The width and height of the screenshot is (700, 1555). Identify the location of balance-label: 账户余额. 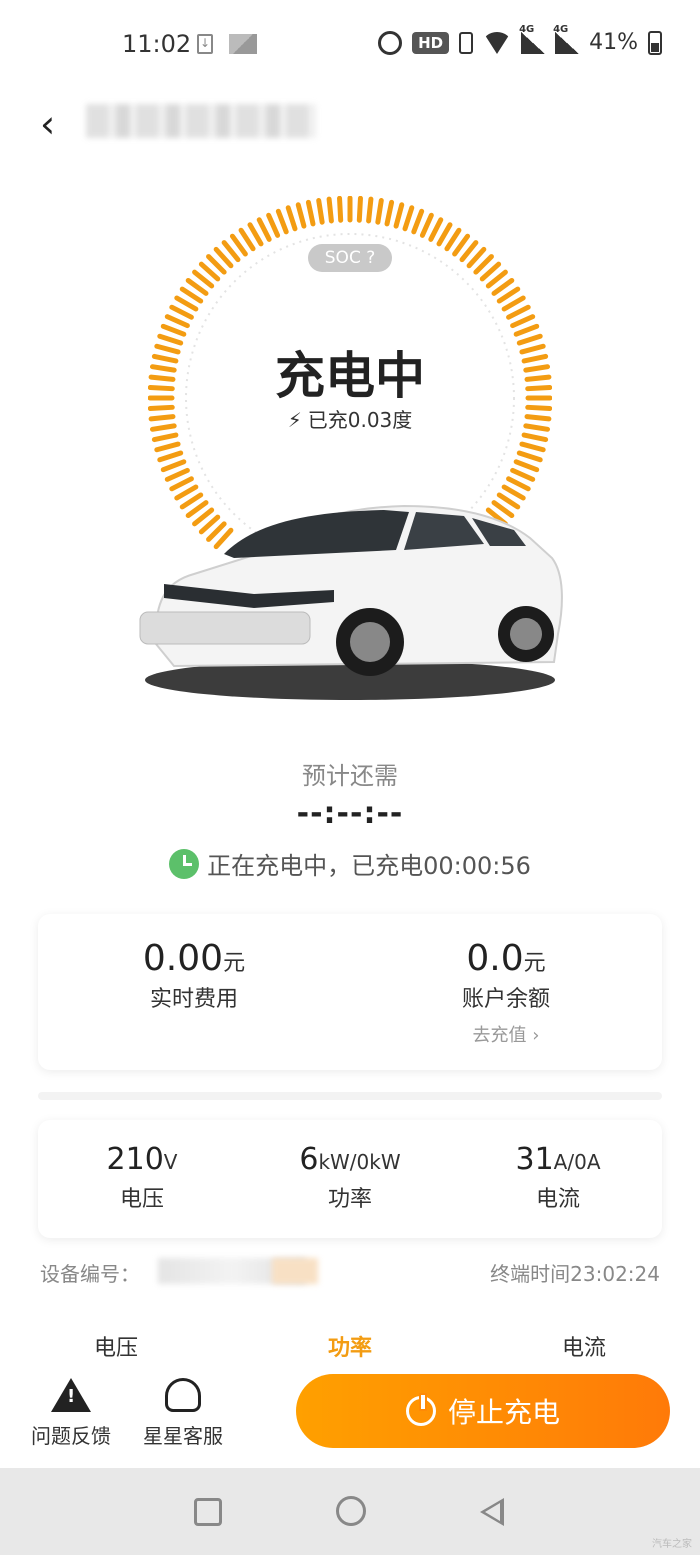
(505, 999).